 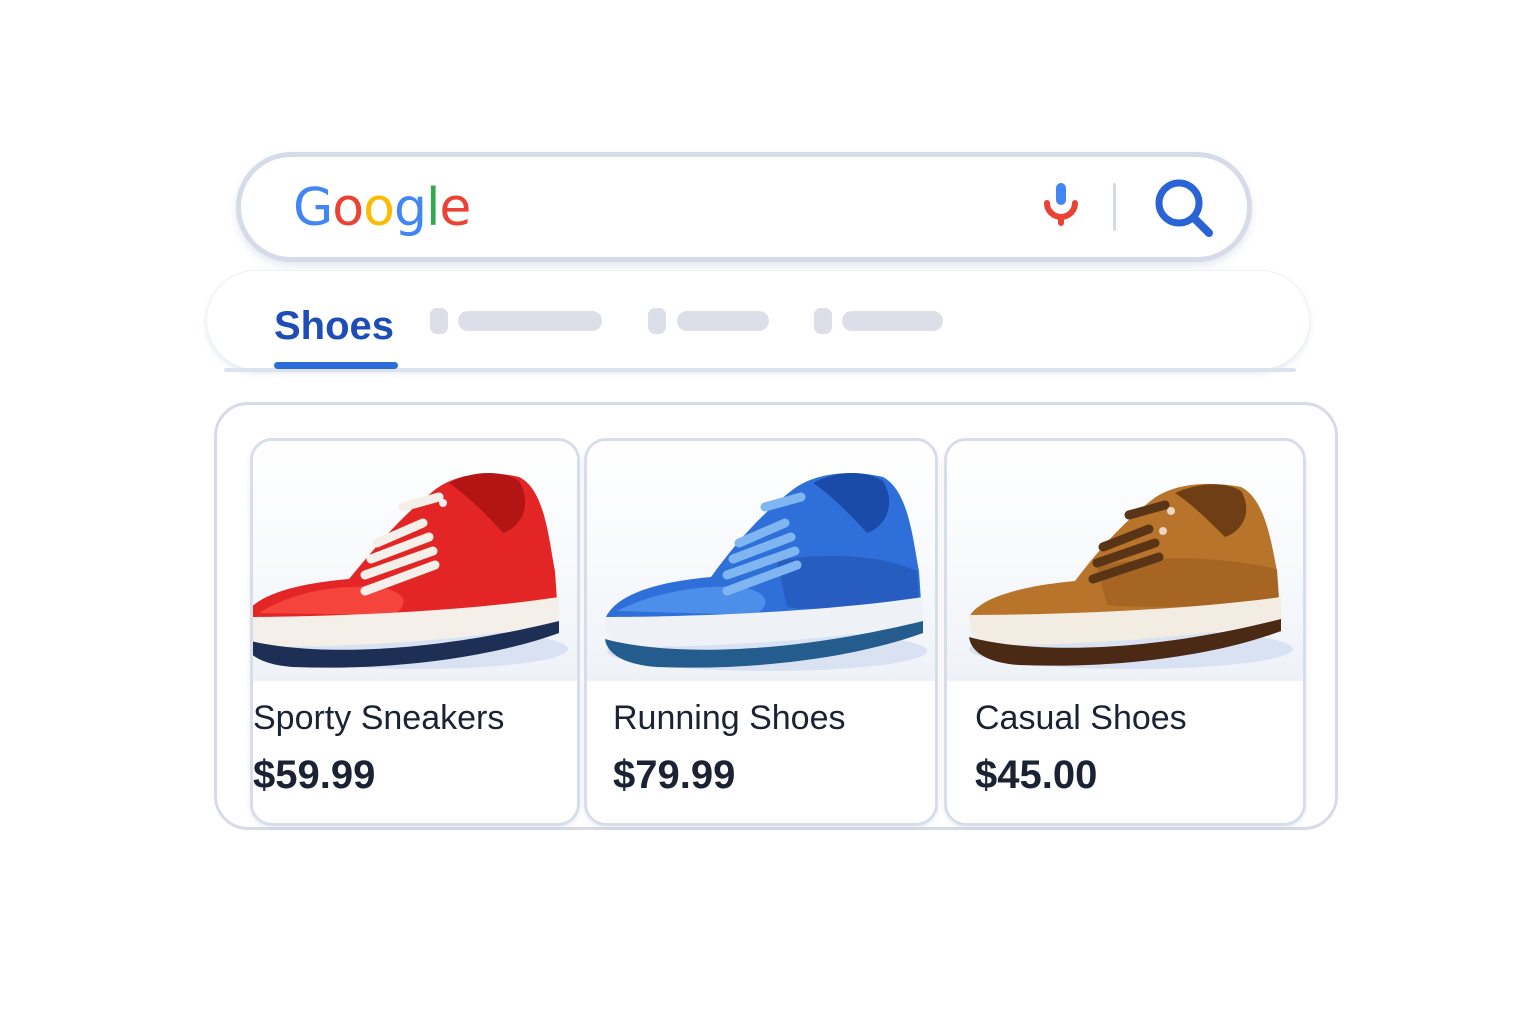 I want to click on product-card: Sporty Sneakers $59.99, so click(x=415, y=632).